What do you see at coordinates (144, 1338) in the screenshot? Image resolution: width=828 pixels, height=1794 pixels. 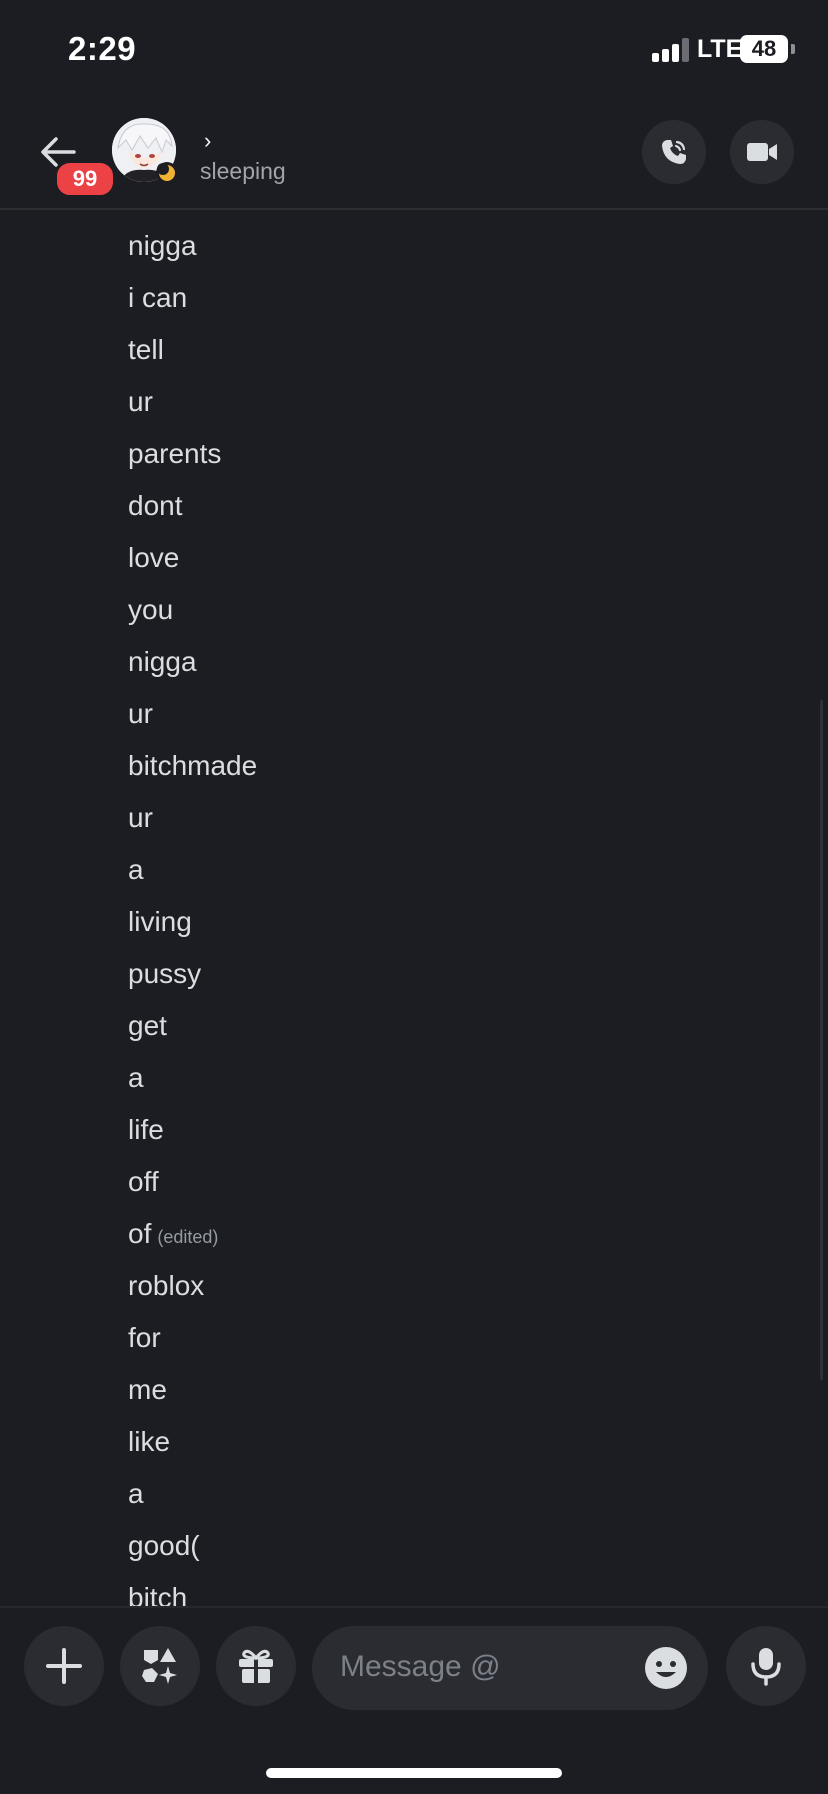 I see `message: for` at bounding box center [144, 1338].